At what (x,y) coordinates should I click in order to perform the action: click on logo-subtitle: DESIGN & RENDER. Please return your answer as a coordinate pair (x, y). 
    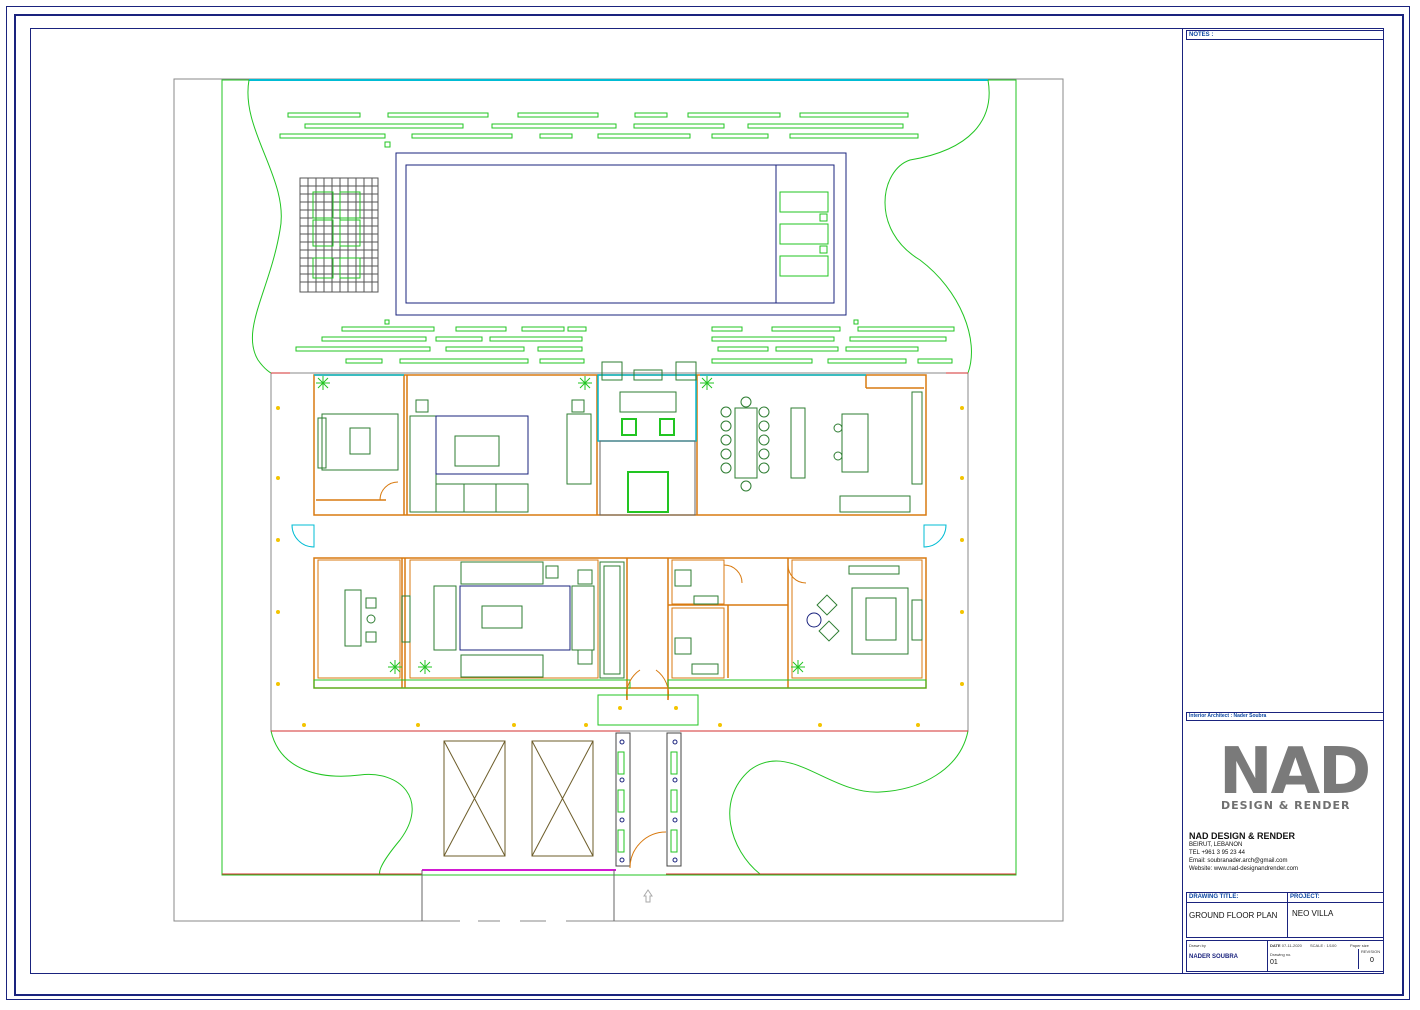
    Looking at the image, I should click on (1286, 805).